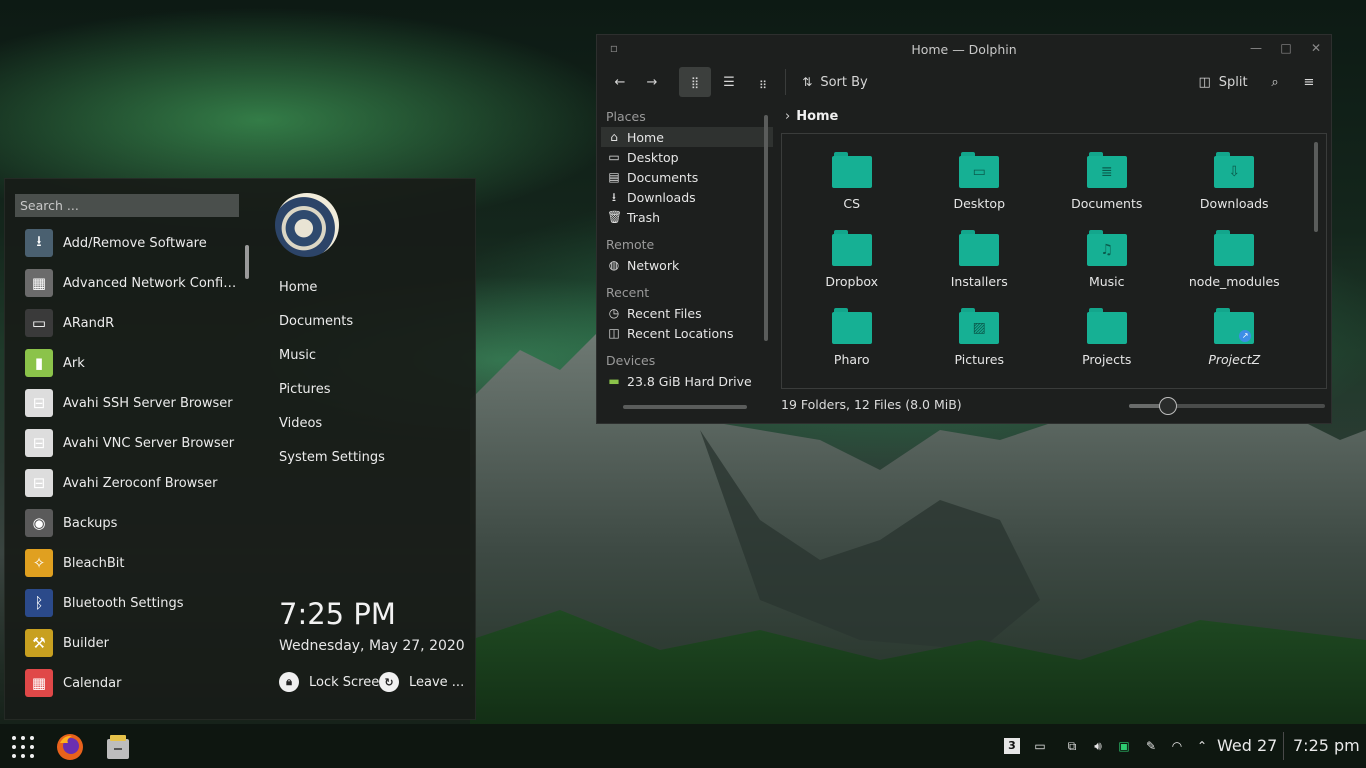 The width and height of the screenshot is (1366, 768). What do you see at coordinates (332, 364) in the screenshot?
I see `launcher-place-link: Music` at bounding box center [332, 364].